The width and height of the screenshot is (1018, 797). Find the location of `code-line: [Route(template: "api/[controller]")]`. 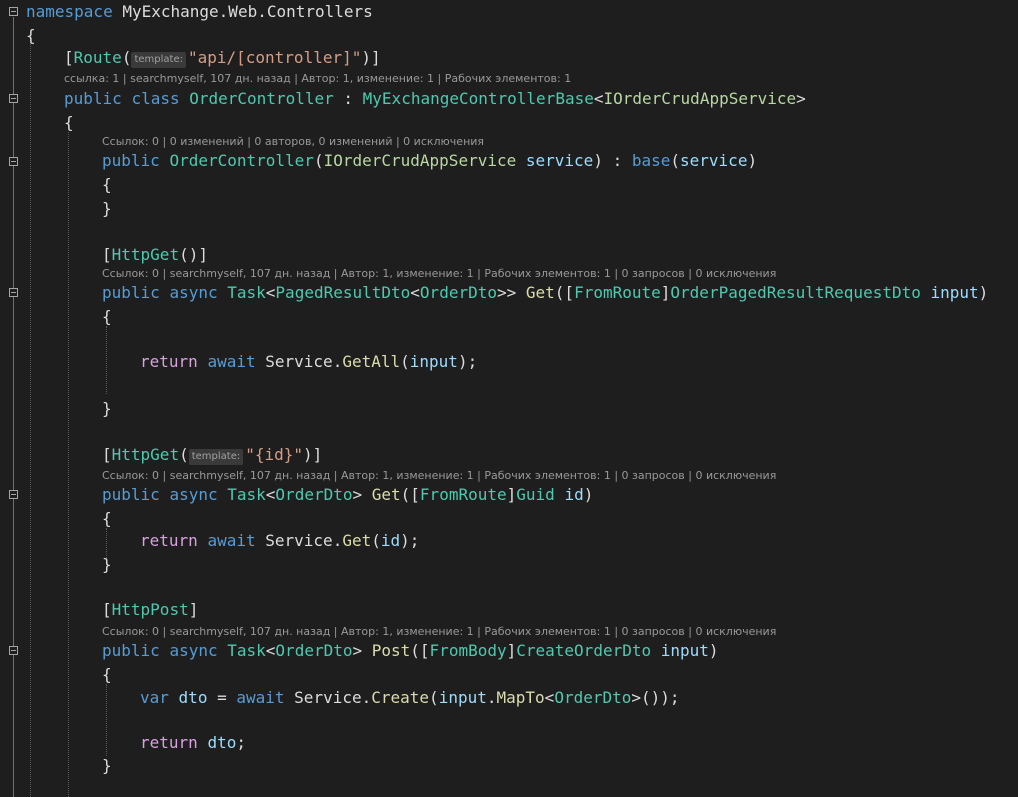

code-line: [Route(template: "api/[controller]")] is located at coordinates (222, 58).